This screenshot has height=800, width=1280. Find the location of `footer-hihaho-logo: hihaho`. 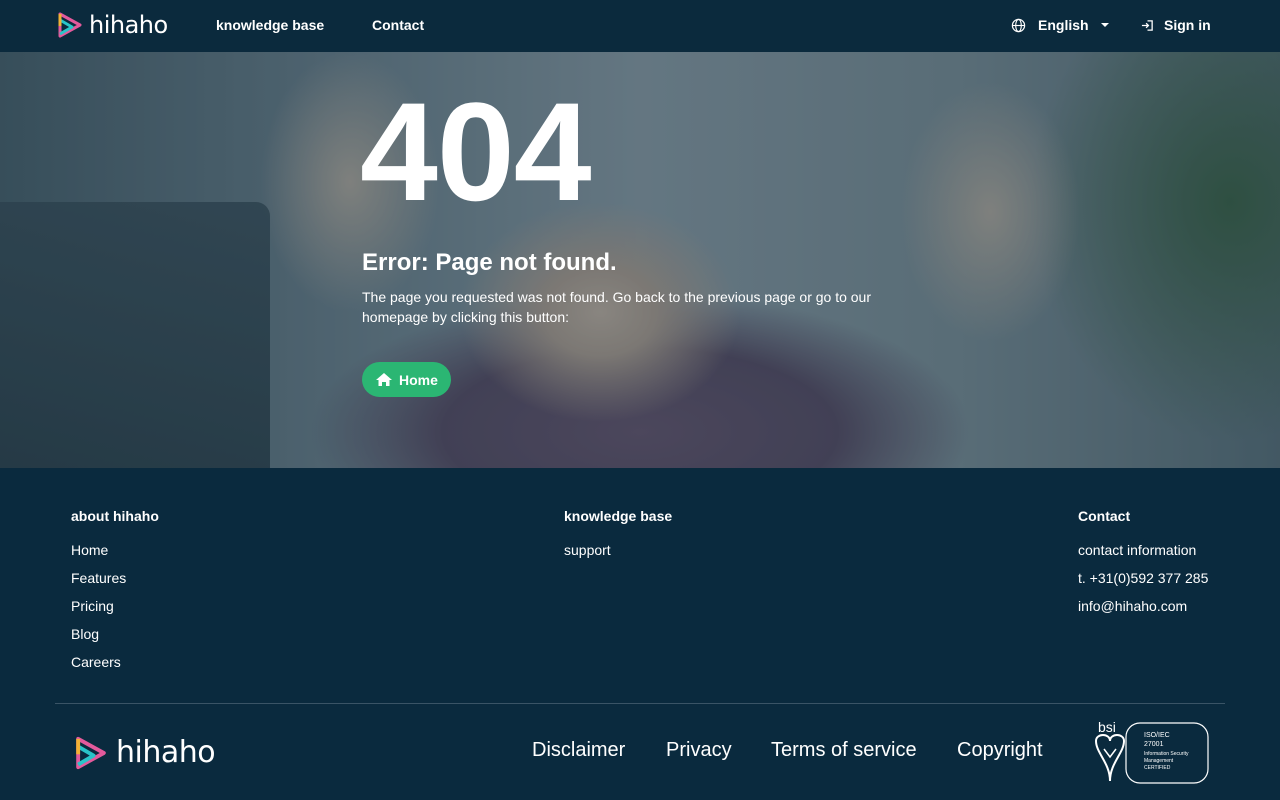

footer-hihaho-logo: hihaho is located at coordinates (145, 753).